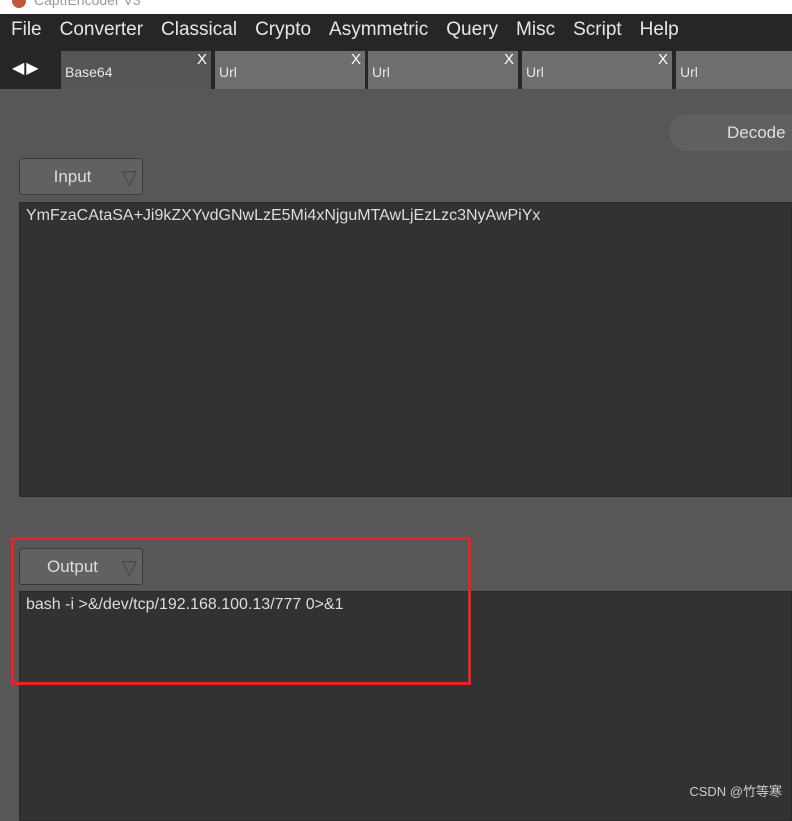 This screenshot has height=821, width=792. I want to click on chevron-down-icon: ▽, so click(129, 178).